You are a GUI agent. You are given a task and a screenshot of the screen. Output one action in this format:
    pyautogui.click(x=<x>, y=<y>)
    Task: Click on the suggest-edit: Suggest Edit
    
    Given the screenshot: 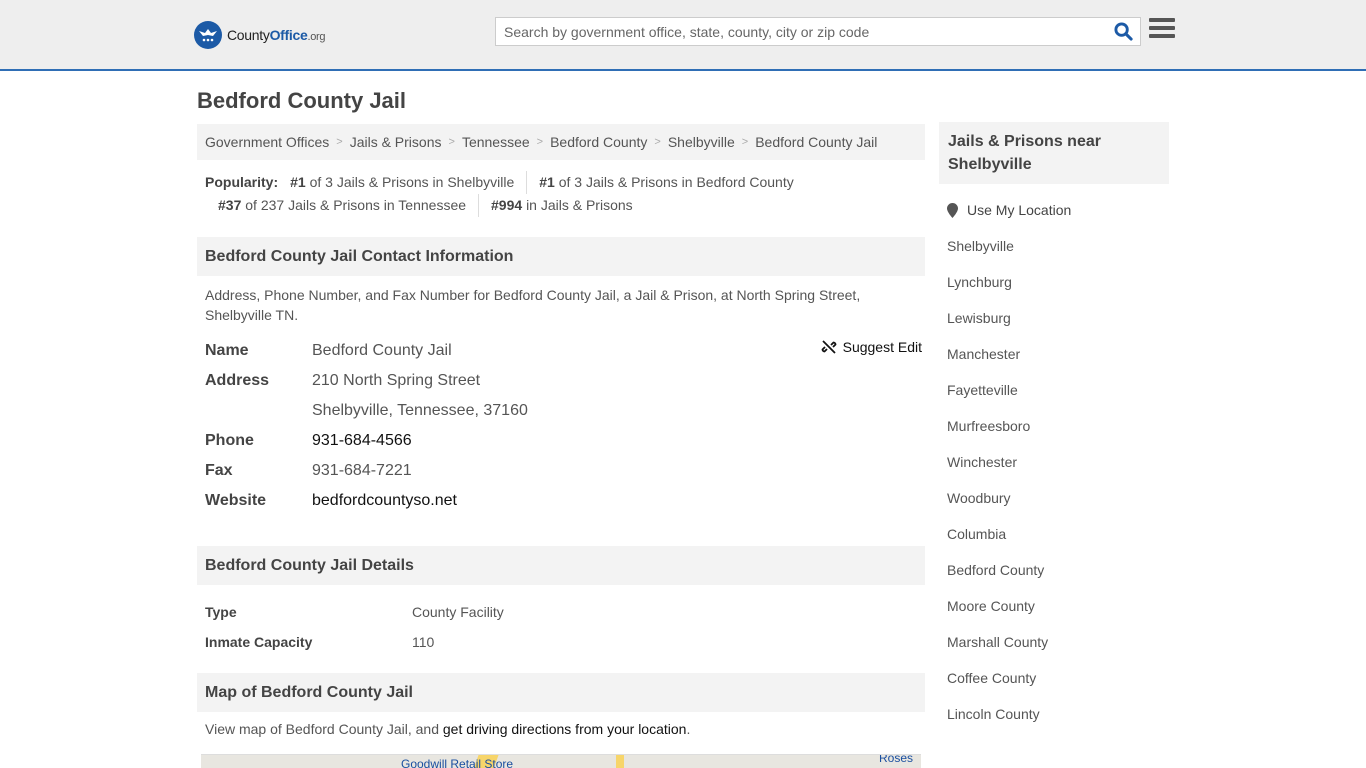 What is the action you would take?
    pyautogui.click(x=871, y=347)
    